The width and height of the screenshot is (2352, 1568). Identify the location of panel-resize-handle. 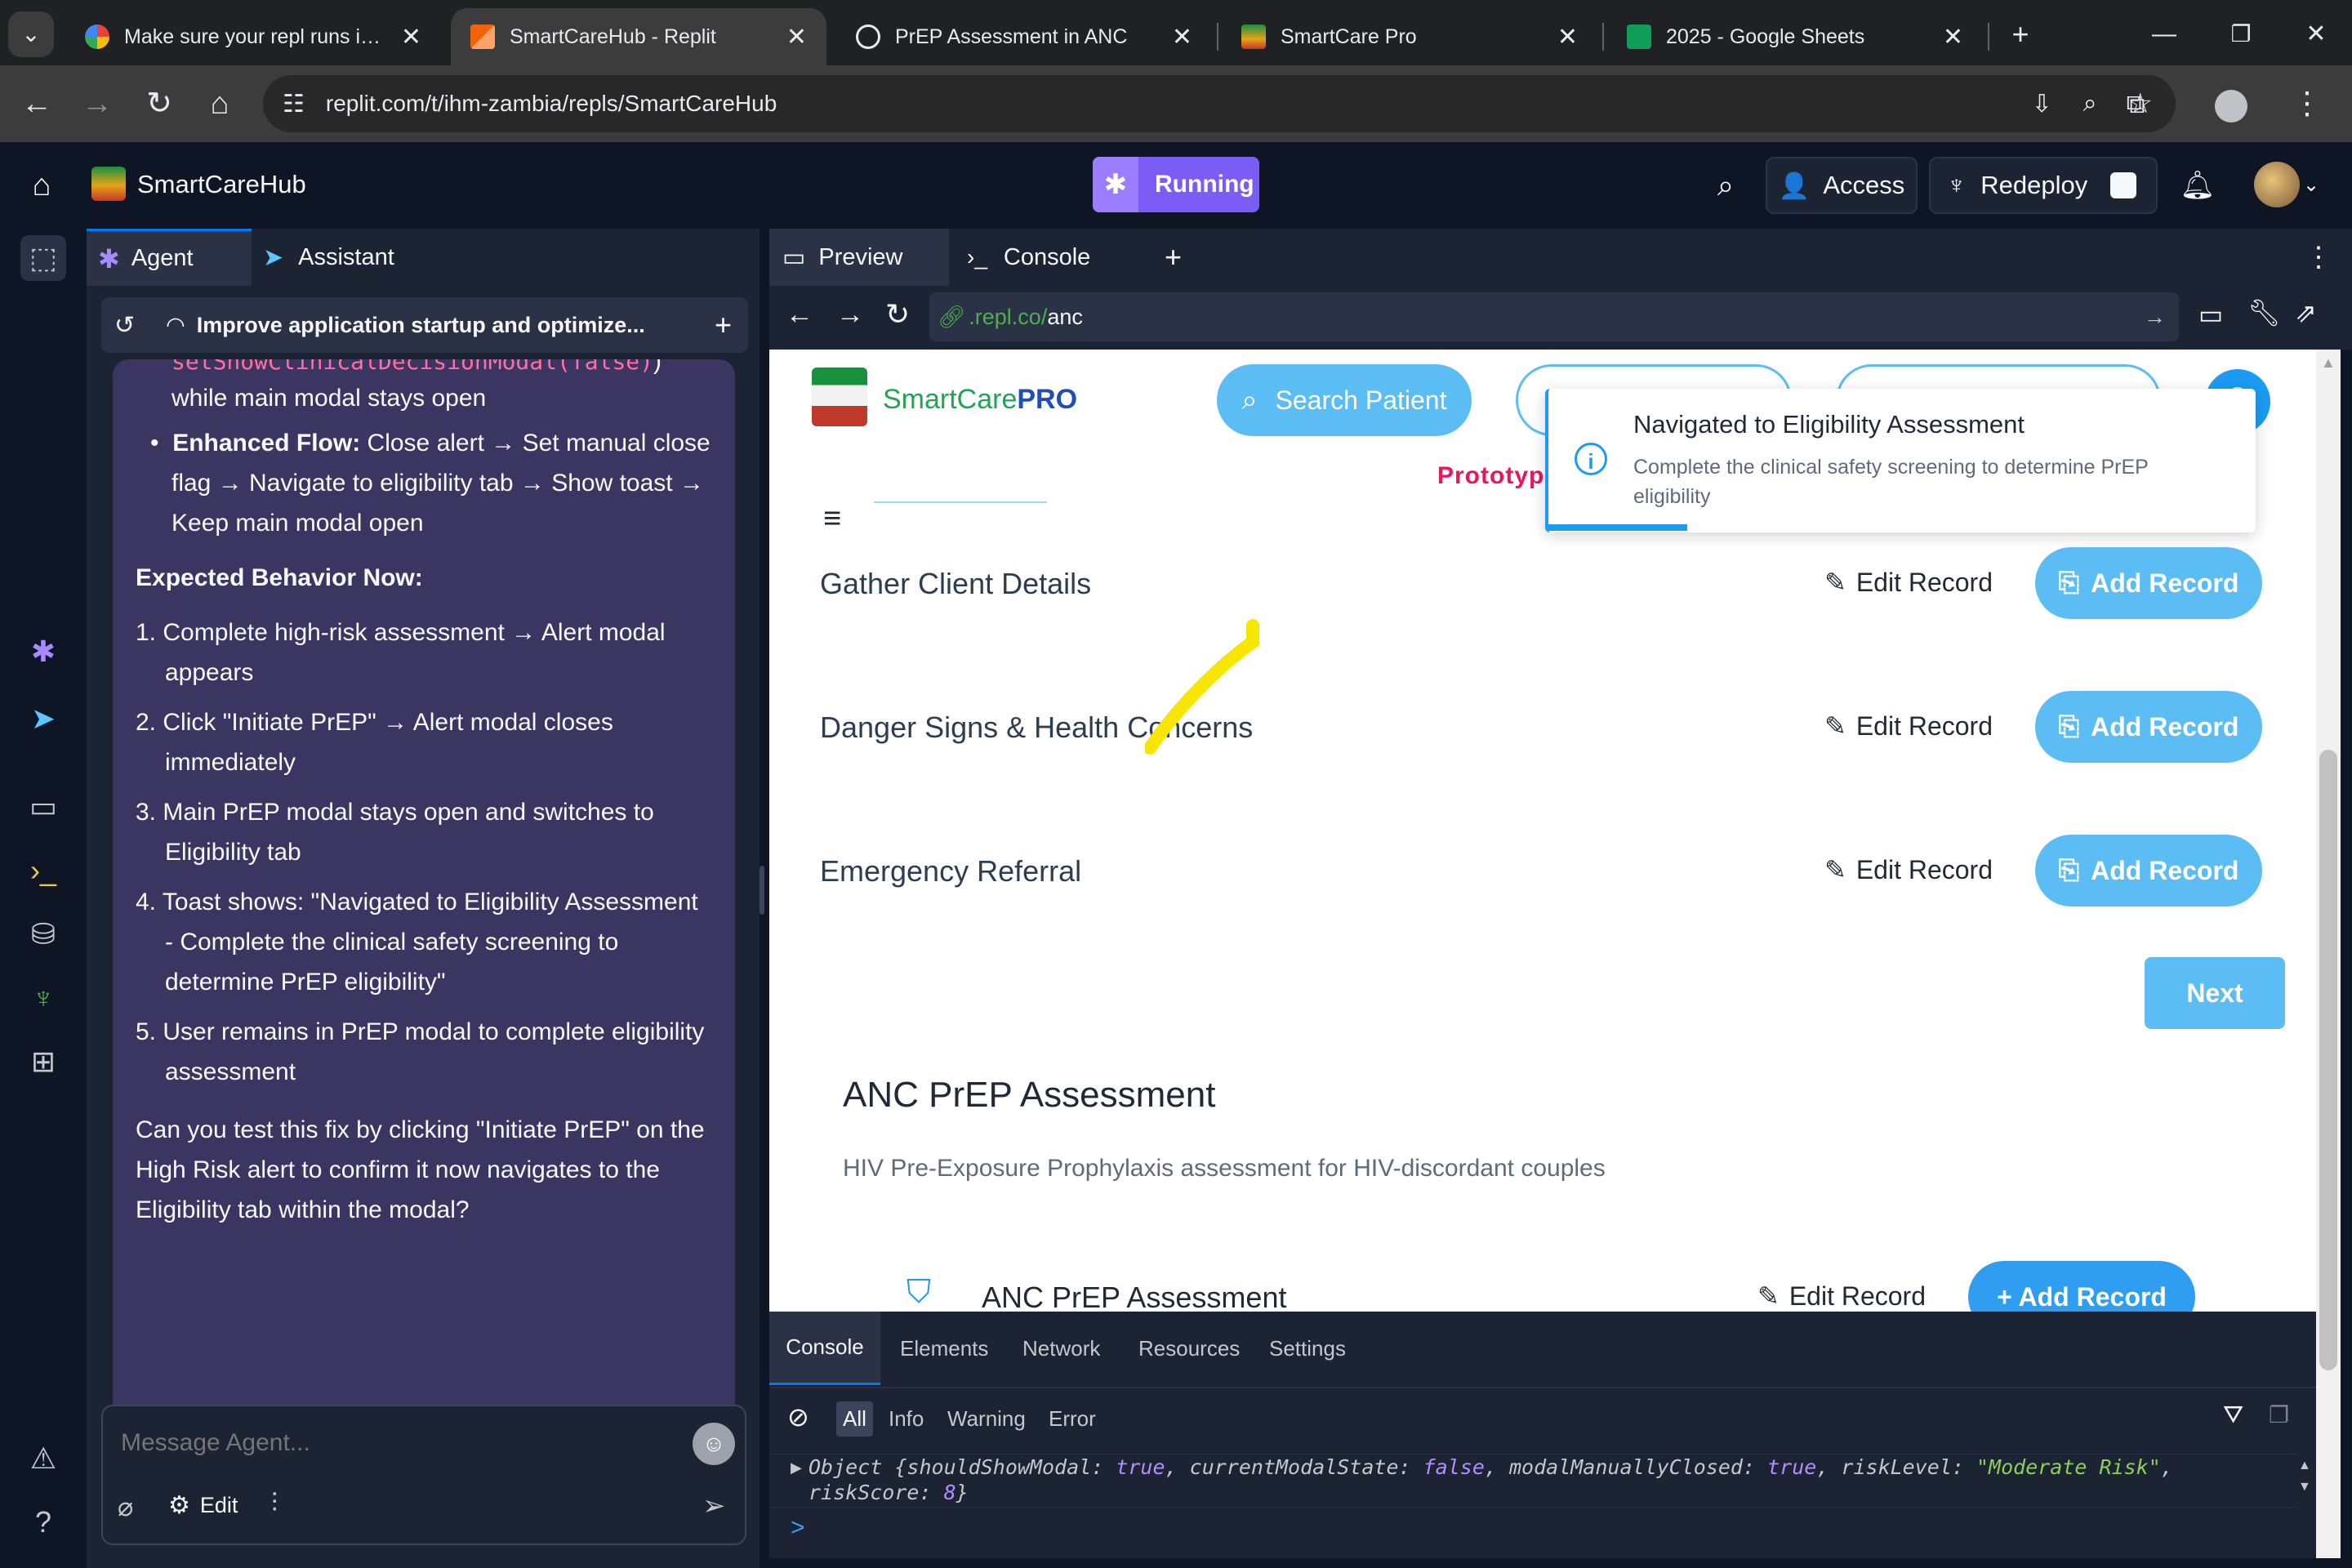
(762, 891).